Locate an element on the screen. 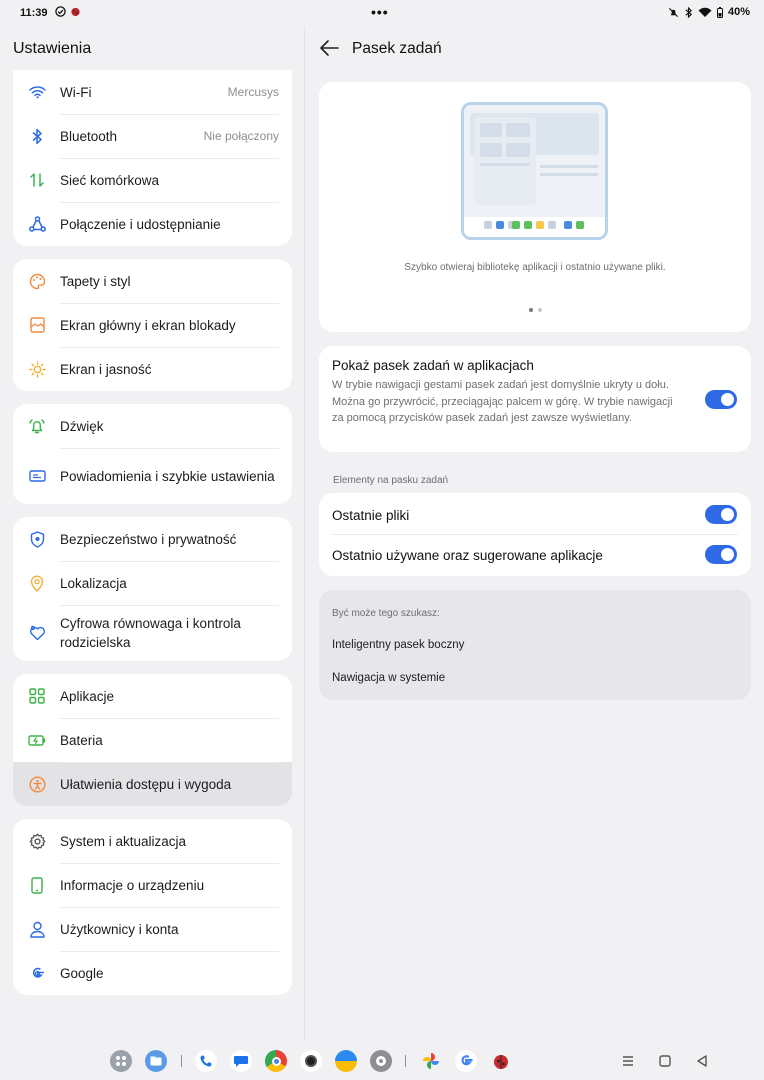 The image size is (764, 1080). settings-item-accessibility: Ułatwienia dostępu i wygoda is located at coordinates (152, 784).